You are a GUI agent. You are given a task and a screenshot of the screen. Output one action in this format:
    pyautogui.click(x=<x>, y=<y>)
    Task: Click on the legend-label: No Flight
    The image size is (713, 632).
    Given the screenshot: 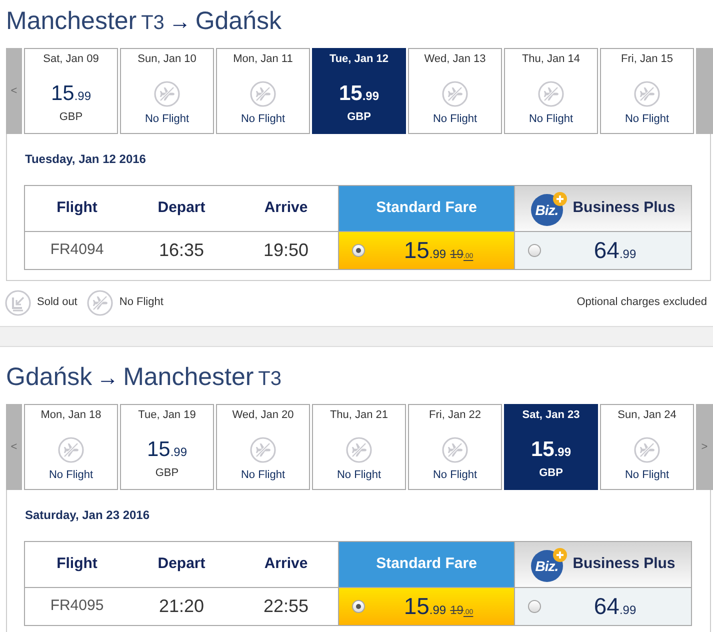 What is the action you would take?
    pyautogui.click(x=141, y=302)
    